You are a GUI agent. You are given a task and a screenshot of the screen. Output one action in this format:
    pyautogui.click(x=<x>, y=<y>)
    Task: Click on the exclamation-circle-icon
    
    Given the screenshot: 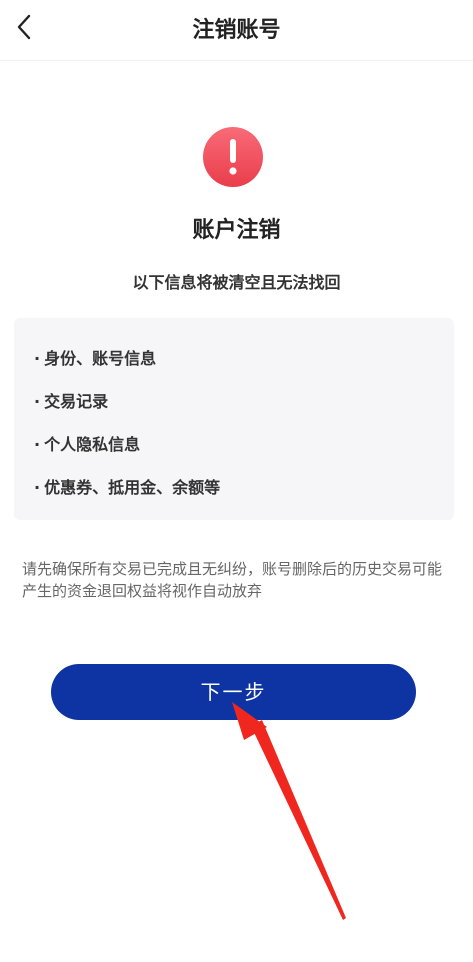 What is the action you would take?
    pyautogui.click(x=233, y=157)
    